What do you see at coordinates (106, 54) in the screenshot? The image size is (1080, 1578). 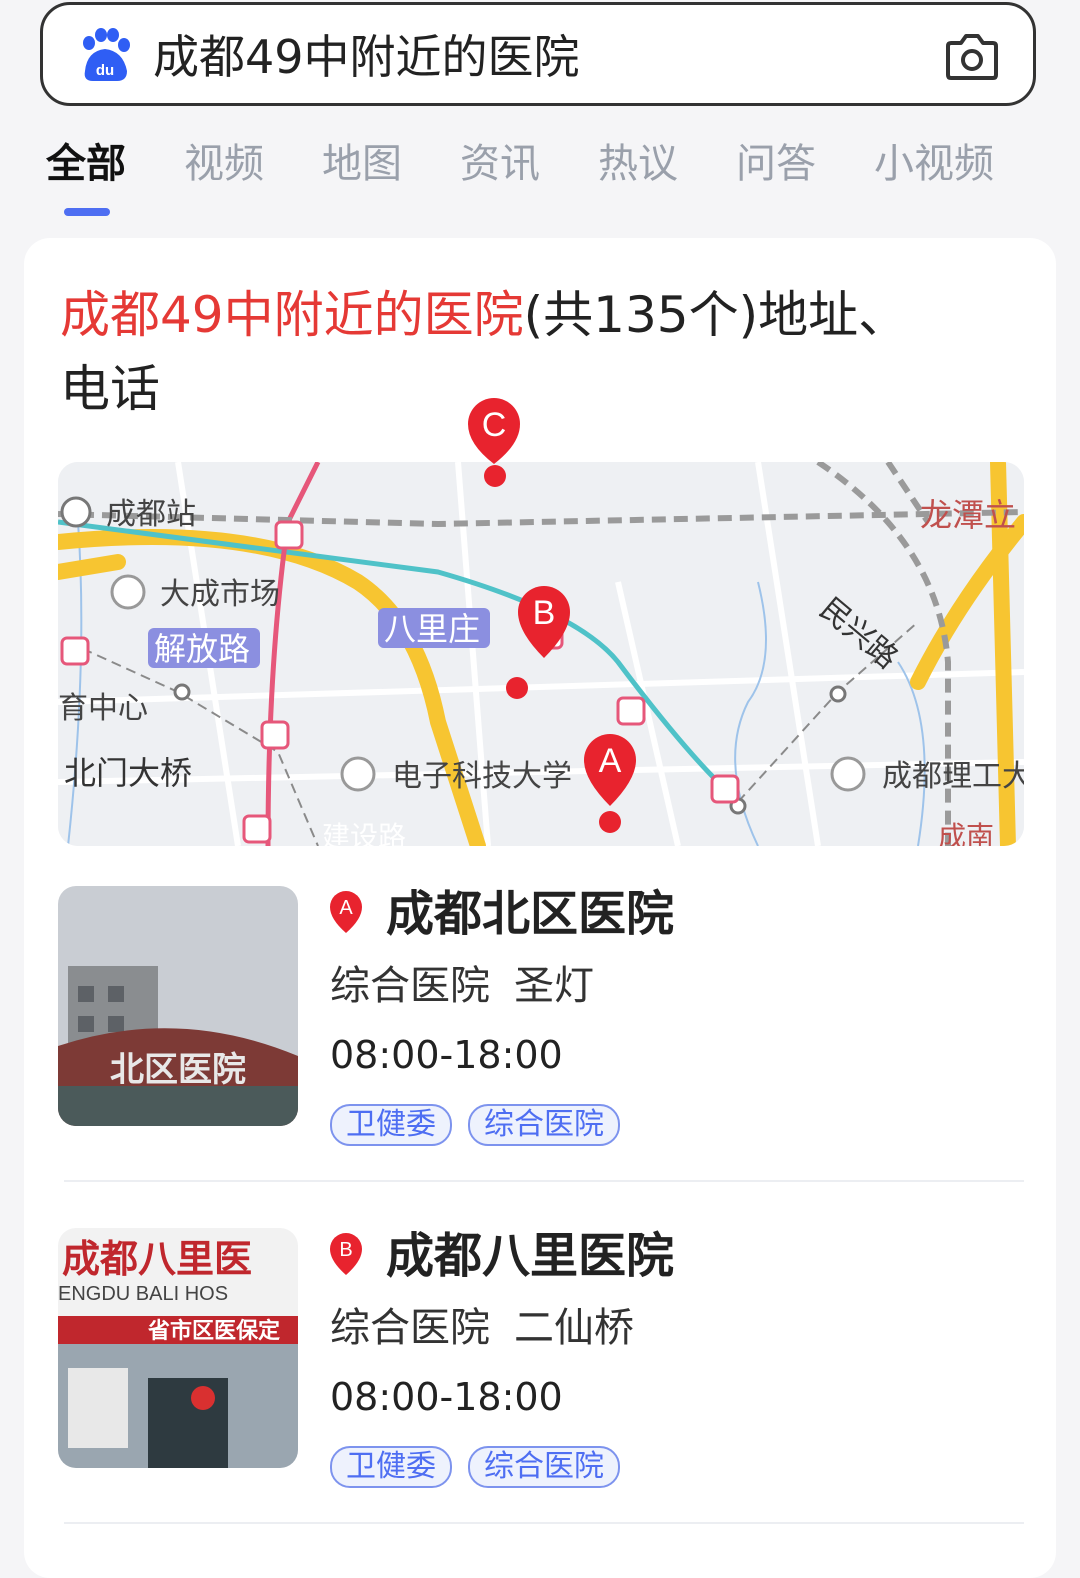 I see `baidu-paw-icon: du` at bounding box center [106, 54].